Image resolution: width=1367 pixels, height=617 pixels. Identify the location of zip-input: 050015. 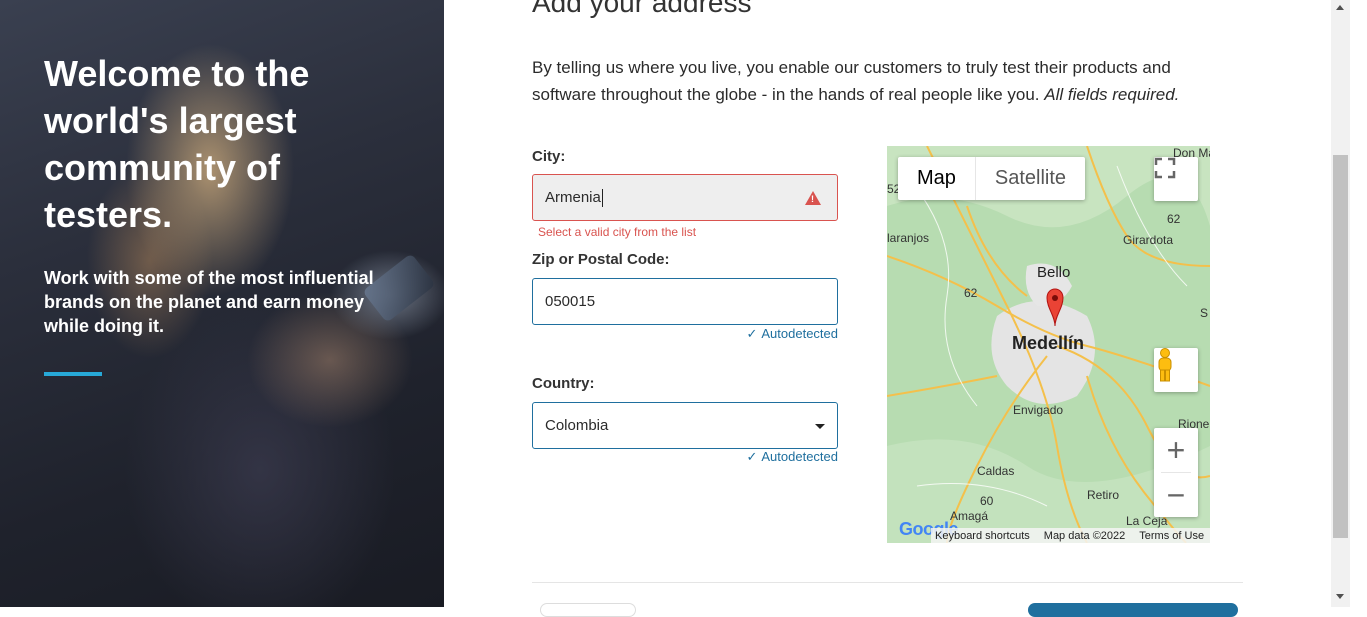
(685, 301).